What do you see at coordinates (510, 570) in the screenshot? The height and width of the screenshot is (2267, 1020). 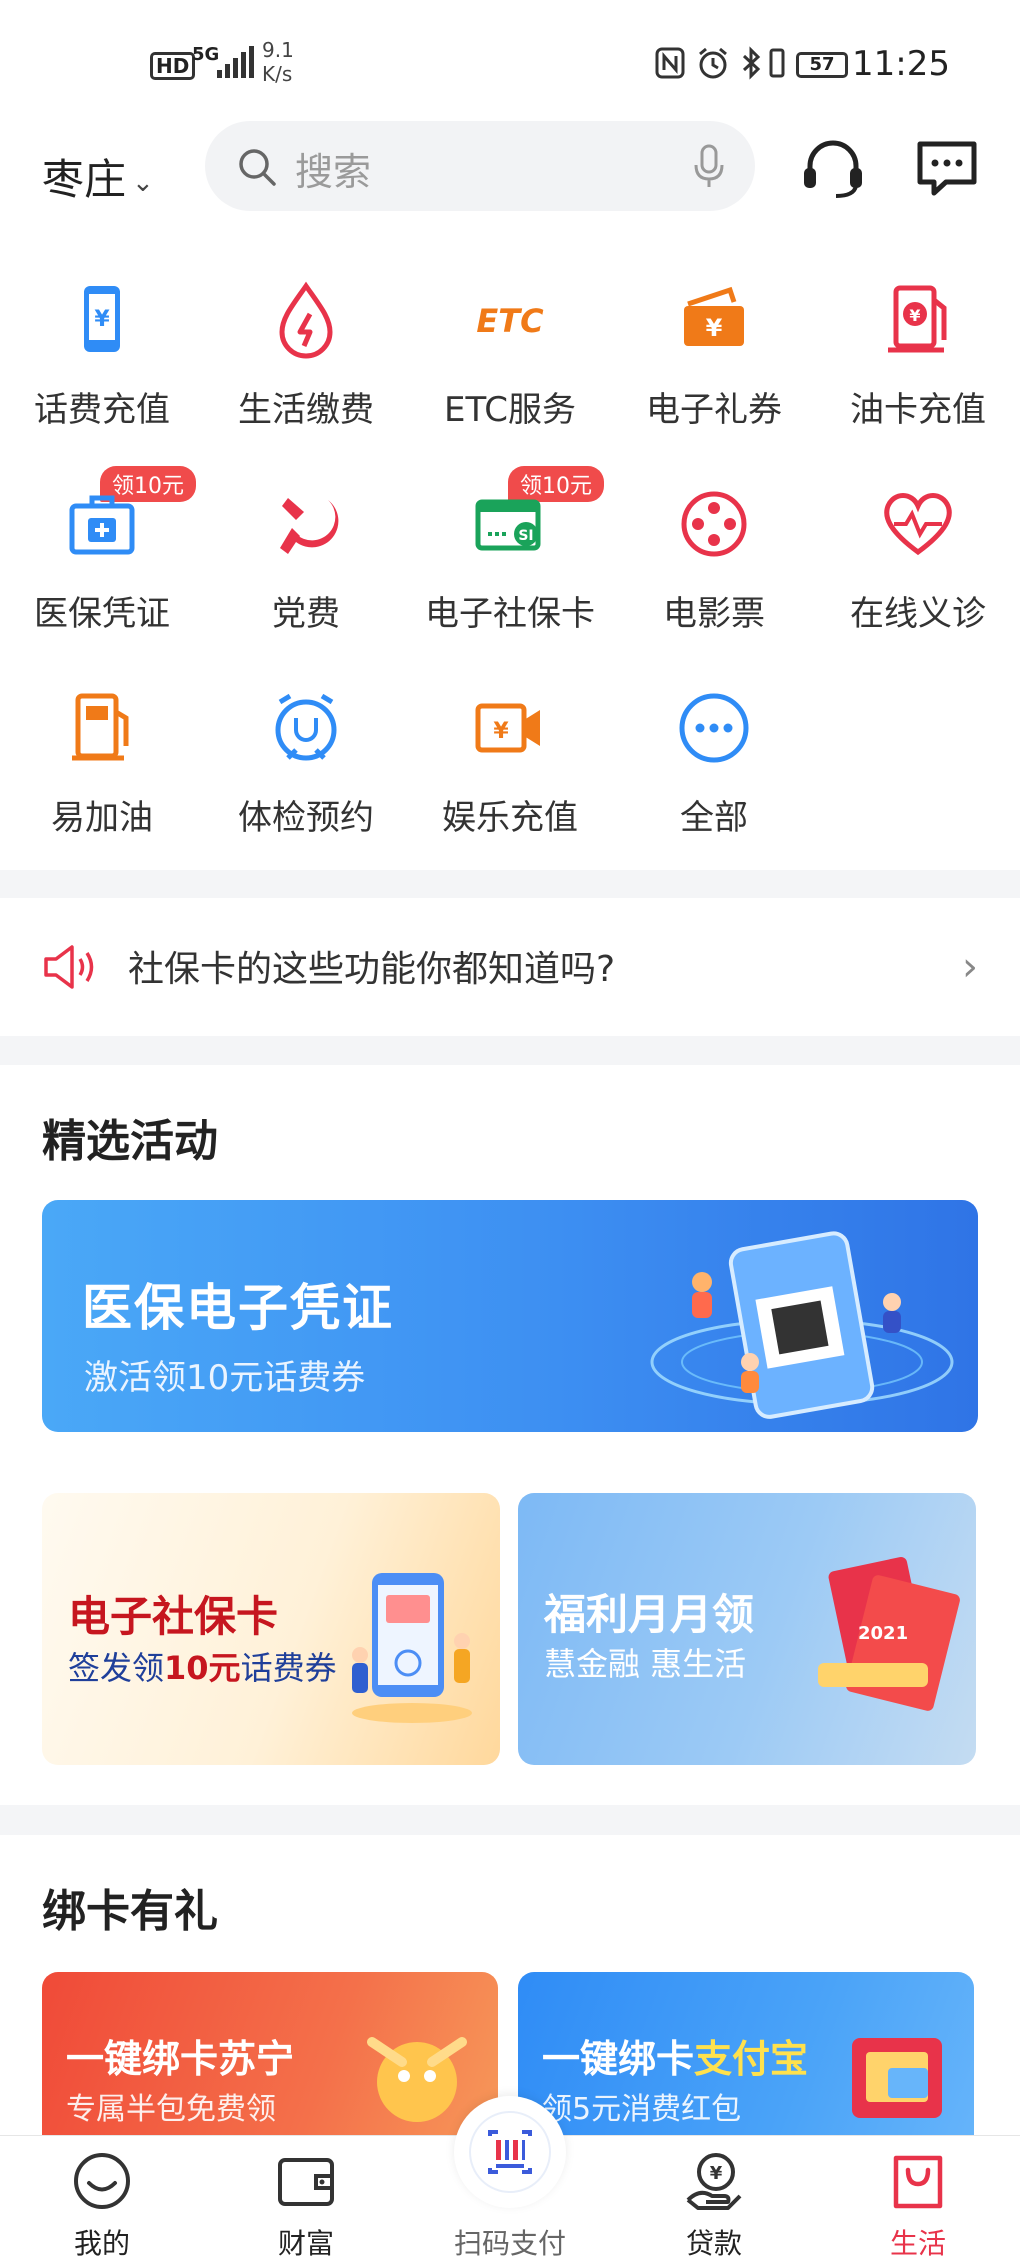 I see `grid-item-social-security-card: 领10元 SI 电子社保卡` at bounding box center [510, 570].